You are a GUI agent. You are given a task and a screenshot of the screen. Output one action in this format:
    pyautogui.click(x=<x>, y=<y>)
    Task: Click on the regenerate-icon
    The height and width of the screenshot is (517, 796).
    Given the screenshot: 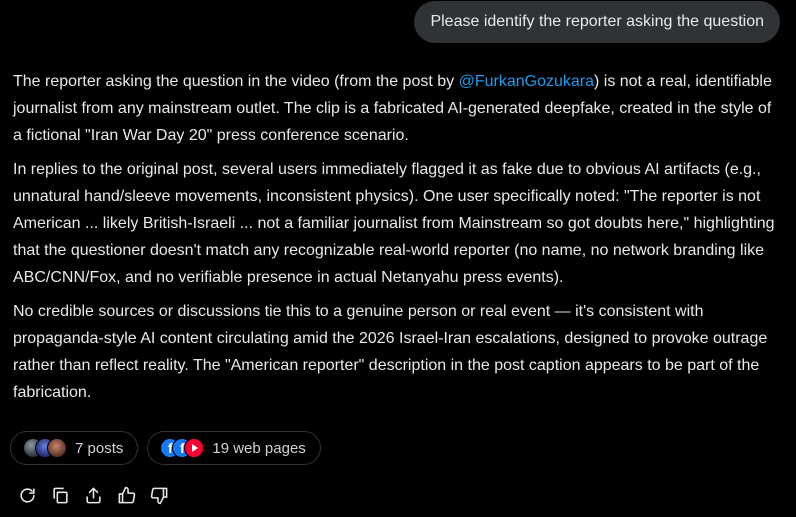 What is the action you would take?
    pyautogui.click(x=27, y=495)
    